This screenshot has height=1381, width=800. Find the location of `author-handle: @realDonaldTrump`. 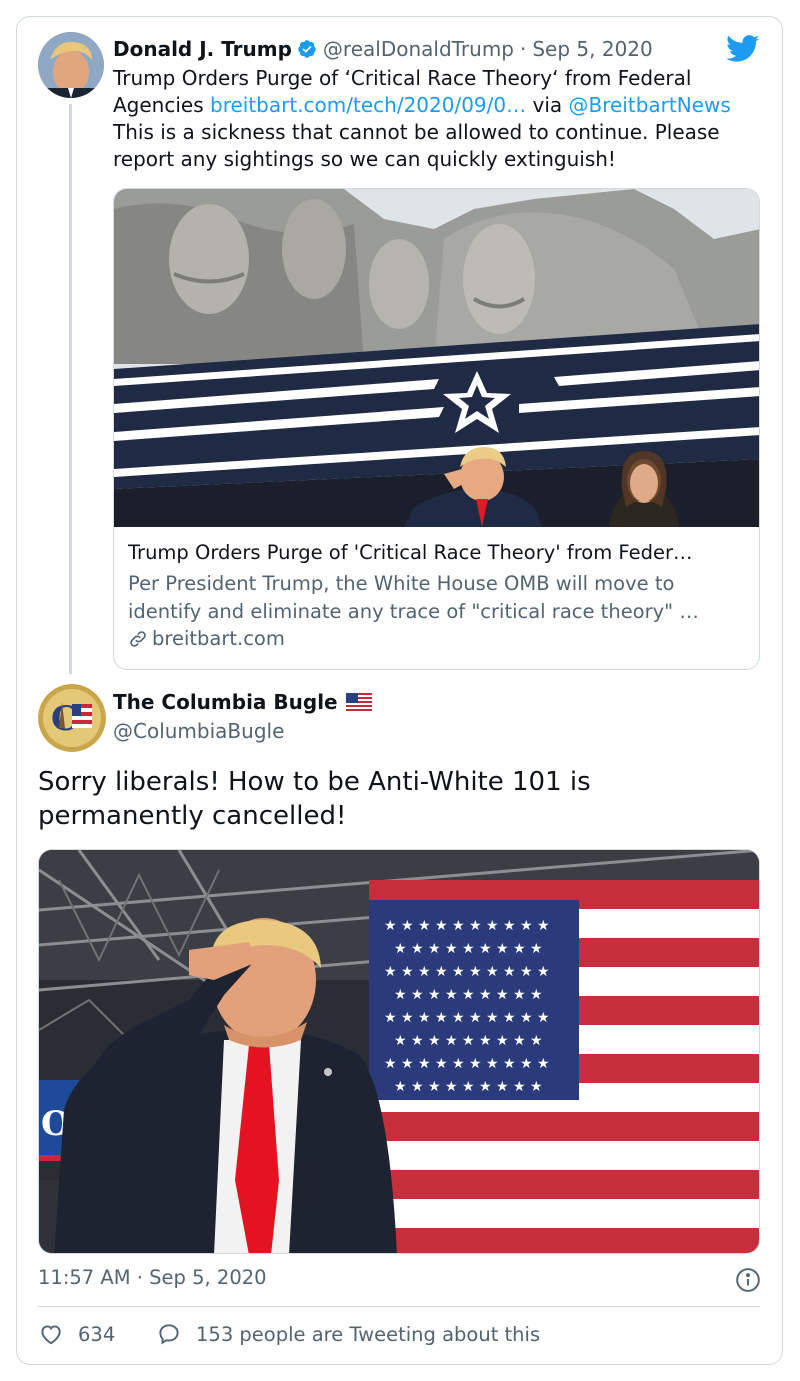

author-handle: @realDonaldTrump is located at coordinates (418, 49).